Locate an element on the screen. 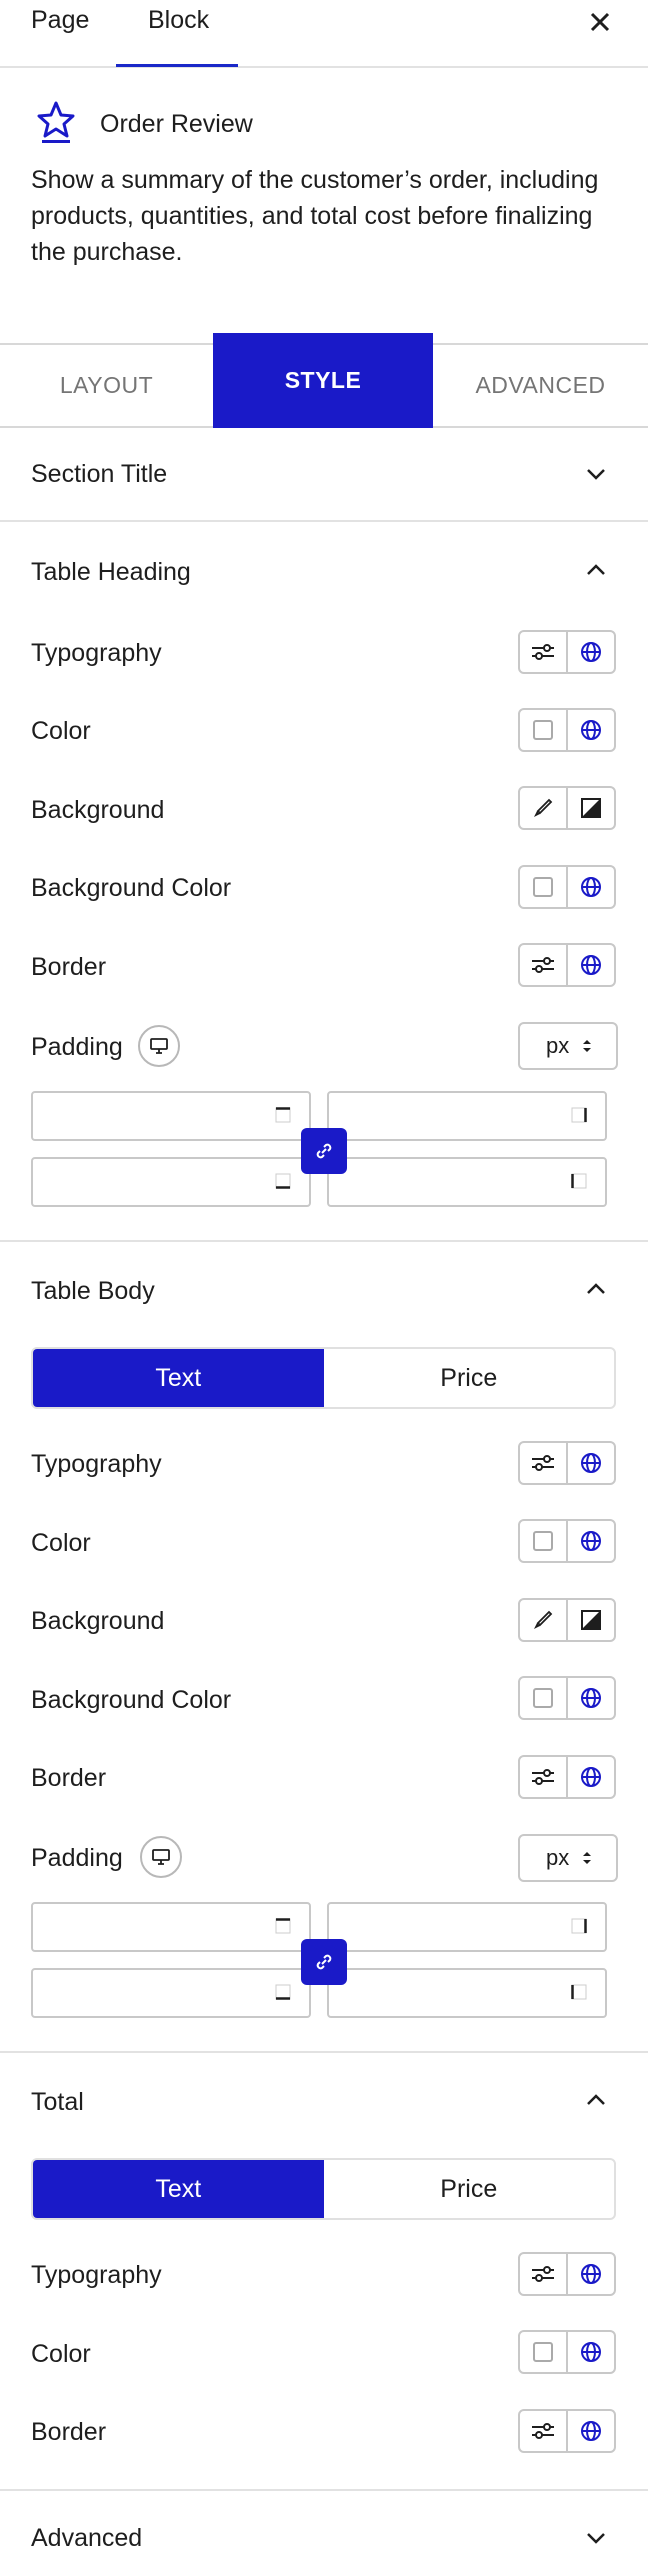 The height and width of the screenshot is (2560, 648). tb-border-controls is located at coordinates (567, 1777).